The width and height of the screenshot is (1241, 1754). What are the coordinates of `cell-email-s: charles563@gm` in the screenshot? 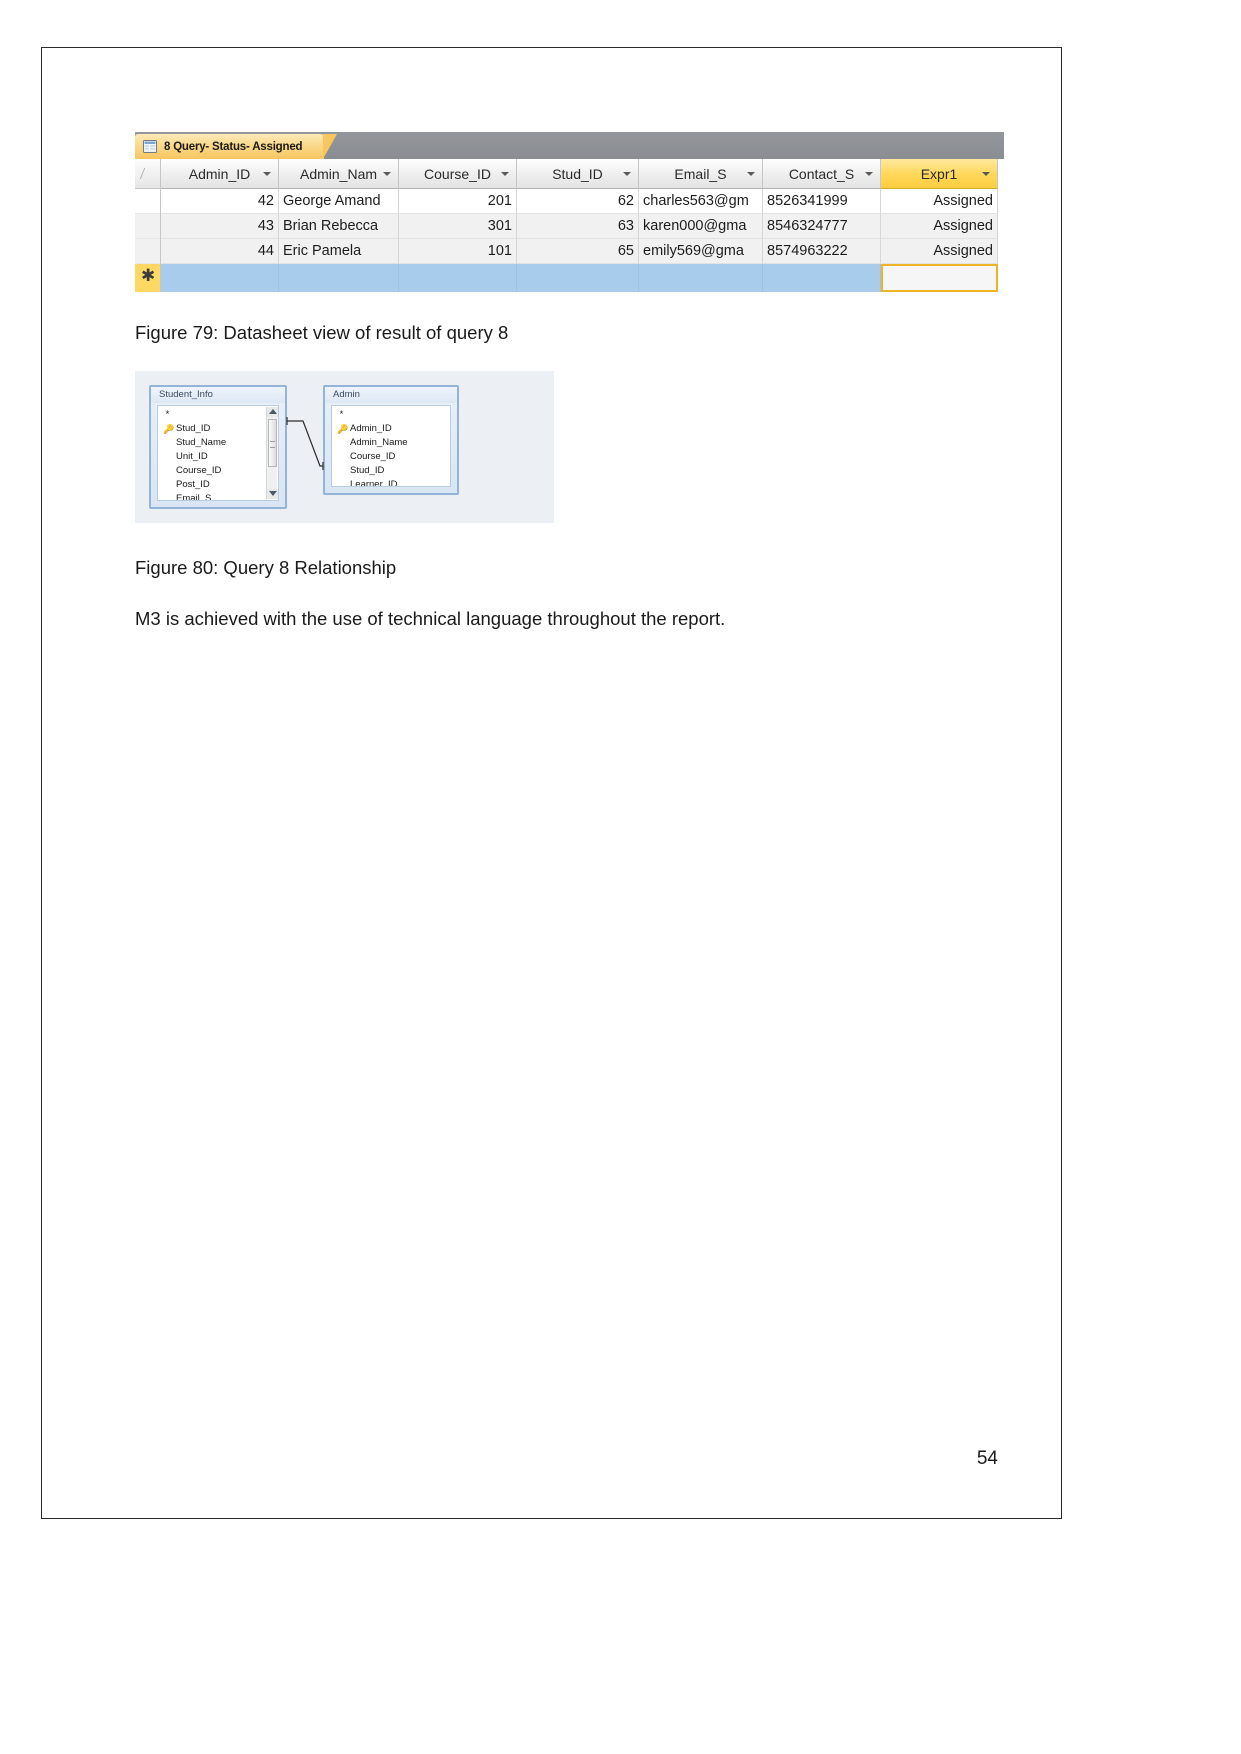 It's located at (701, 201).